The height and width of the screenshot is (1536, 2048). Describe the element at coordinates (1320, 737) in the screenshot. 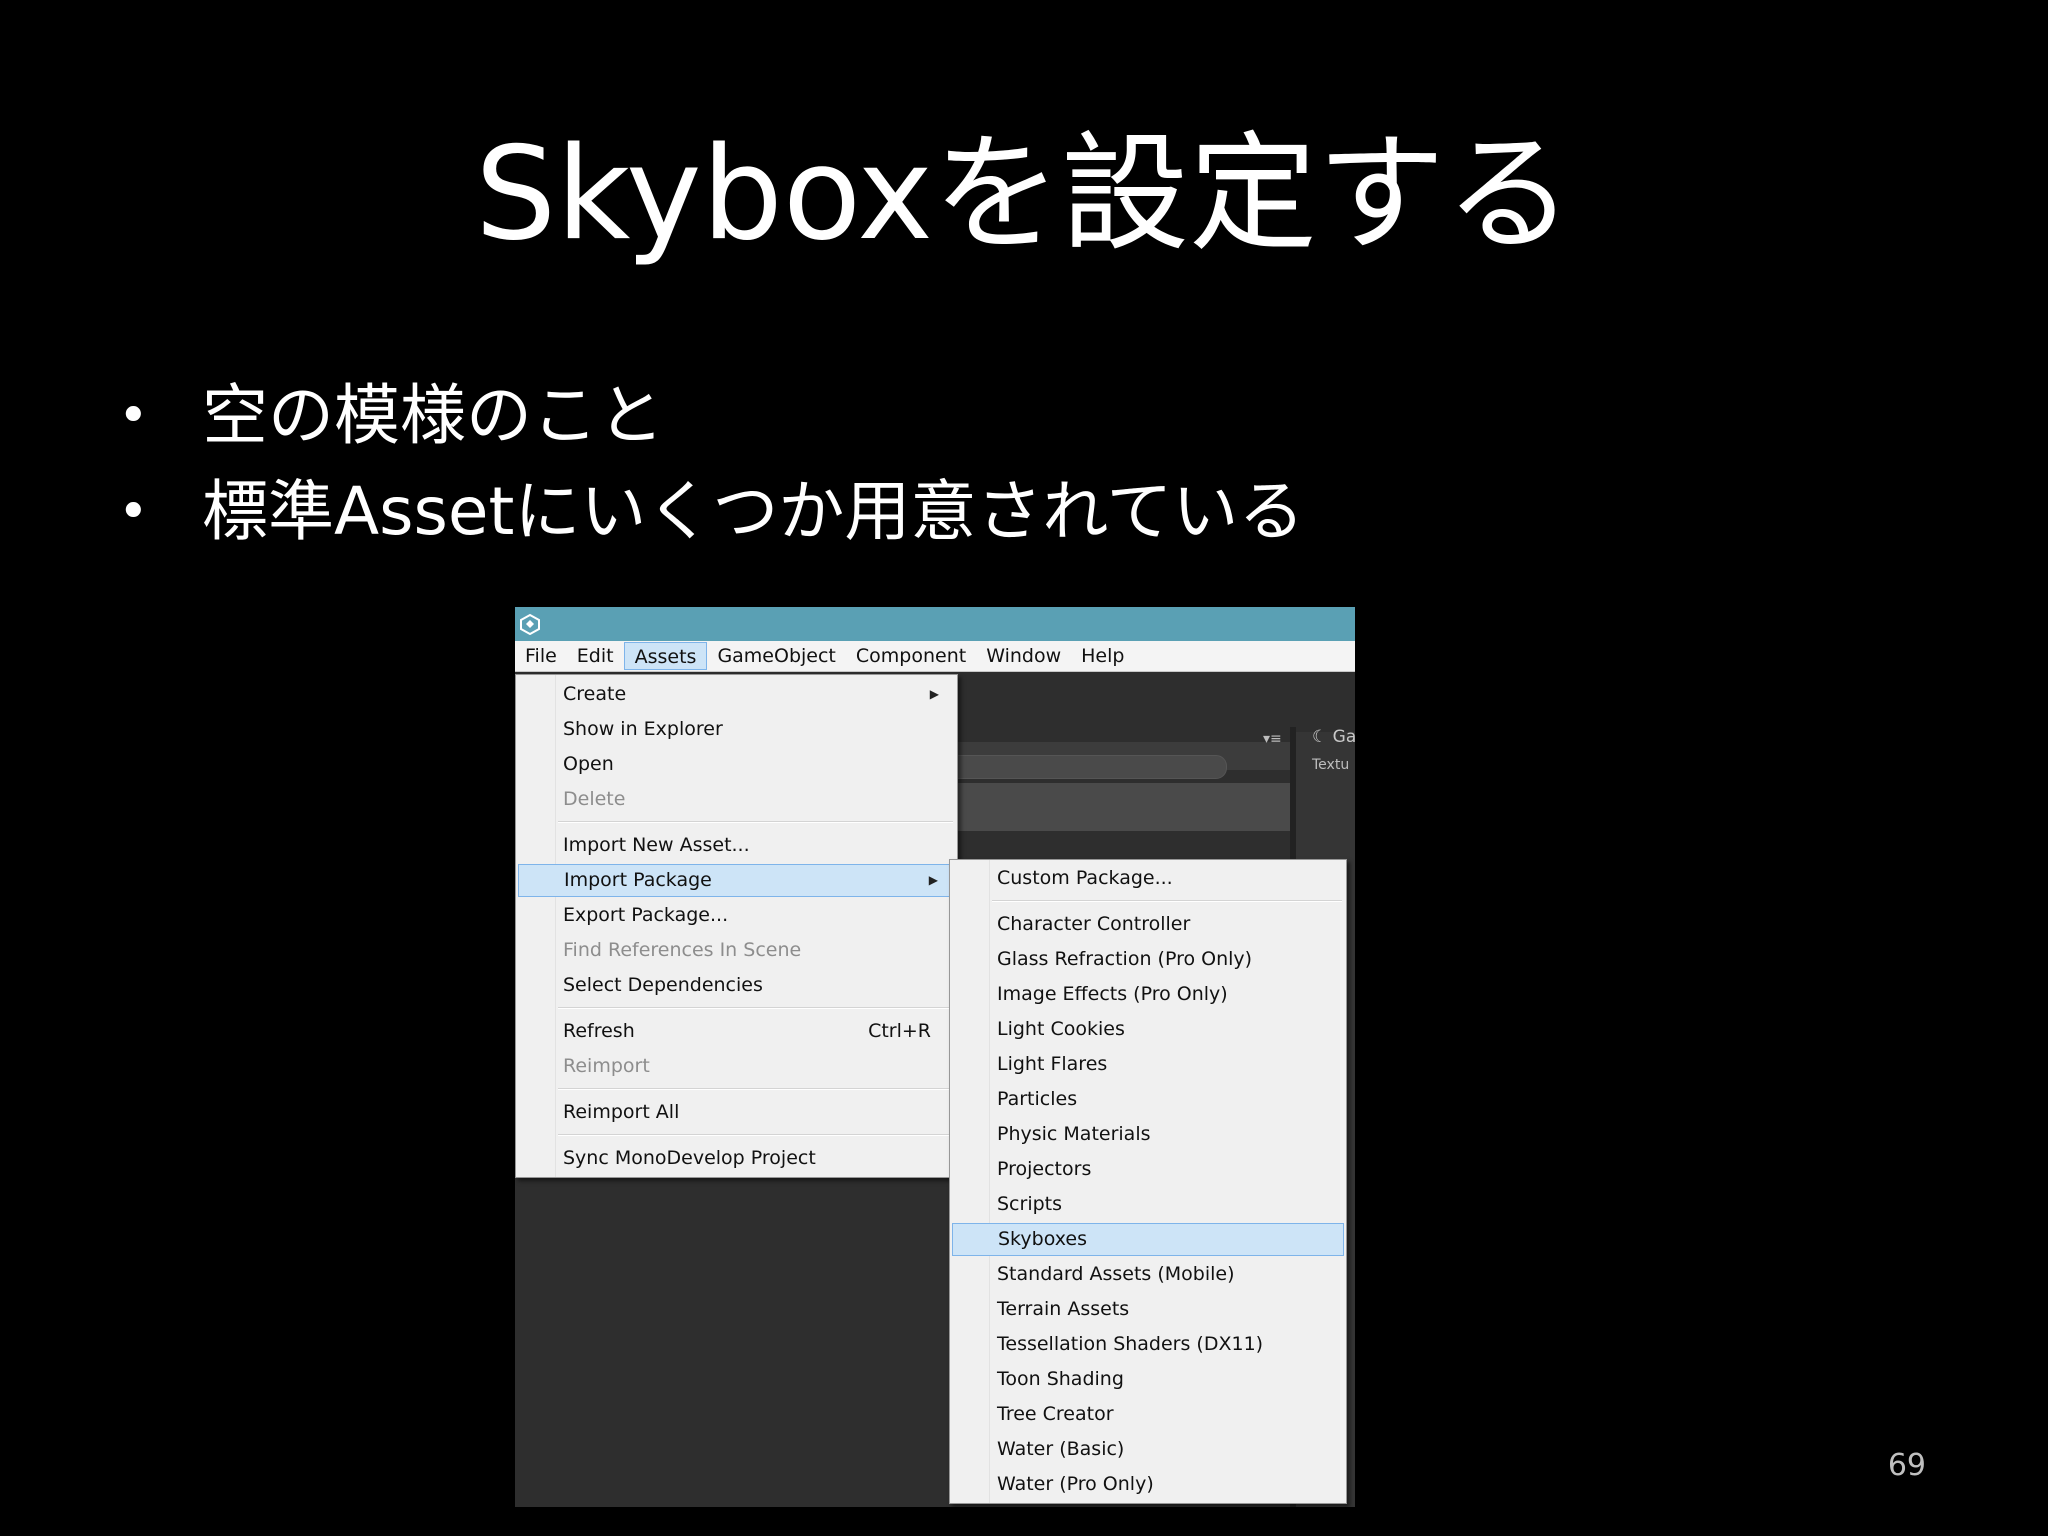

I see `moon-icon: ☾` at that location.